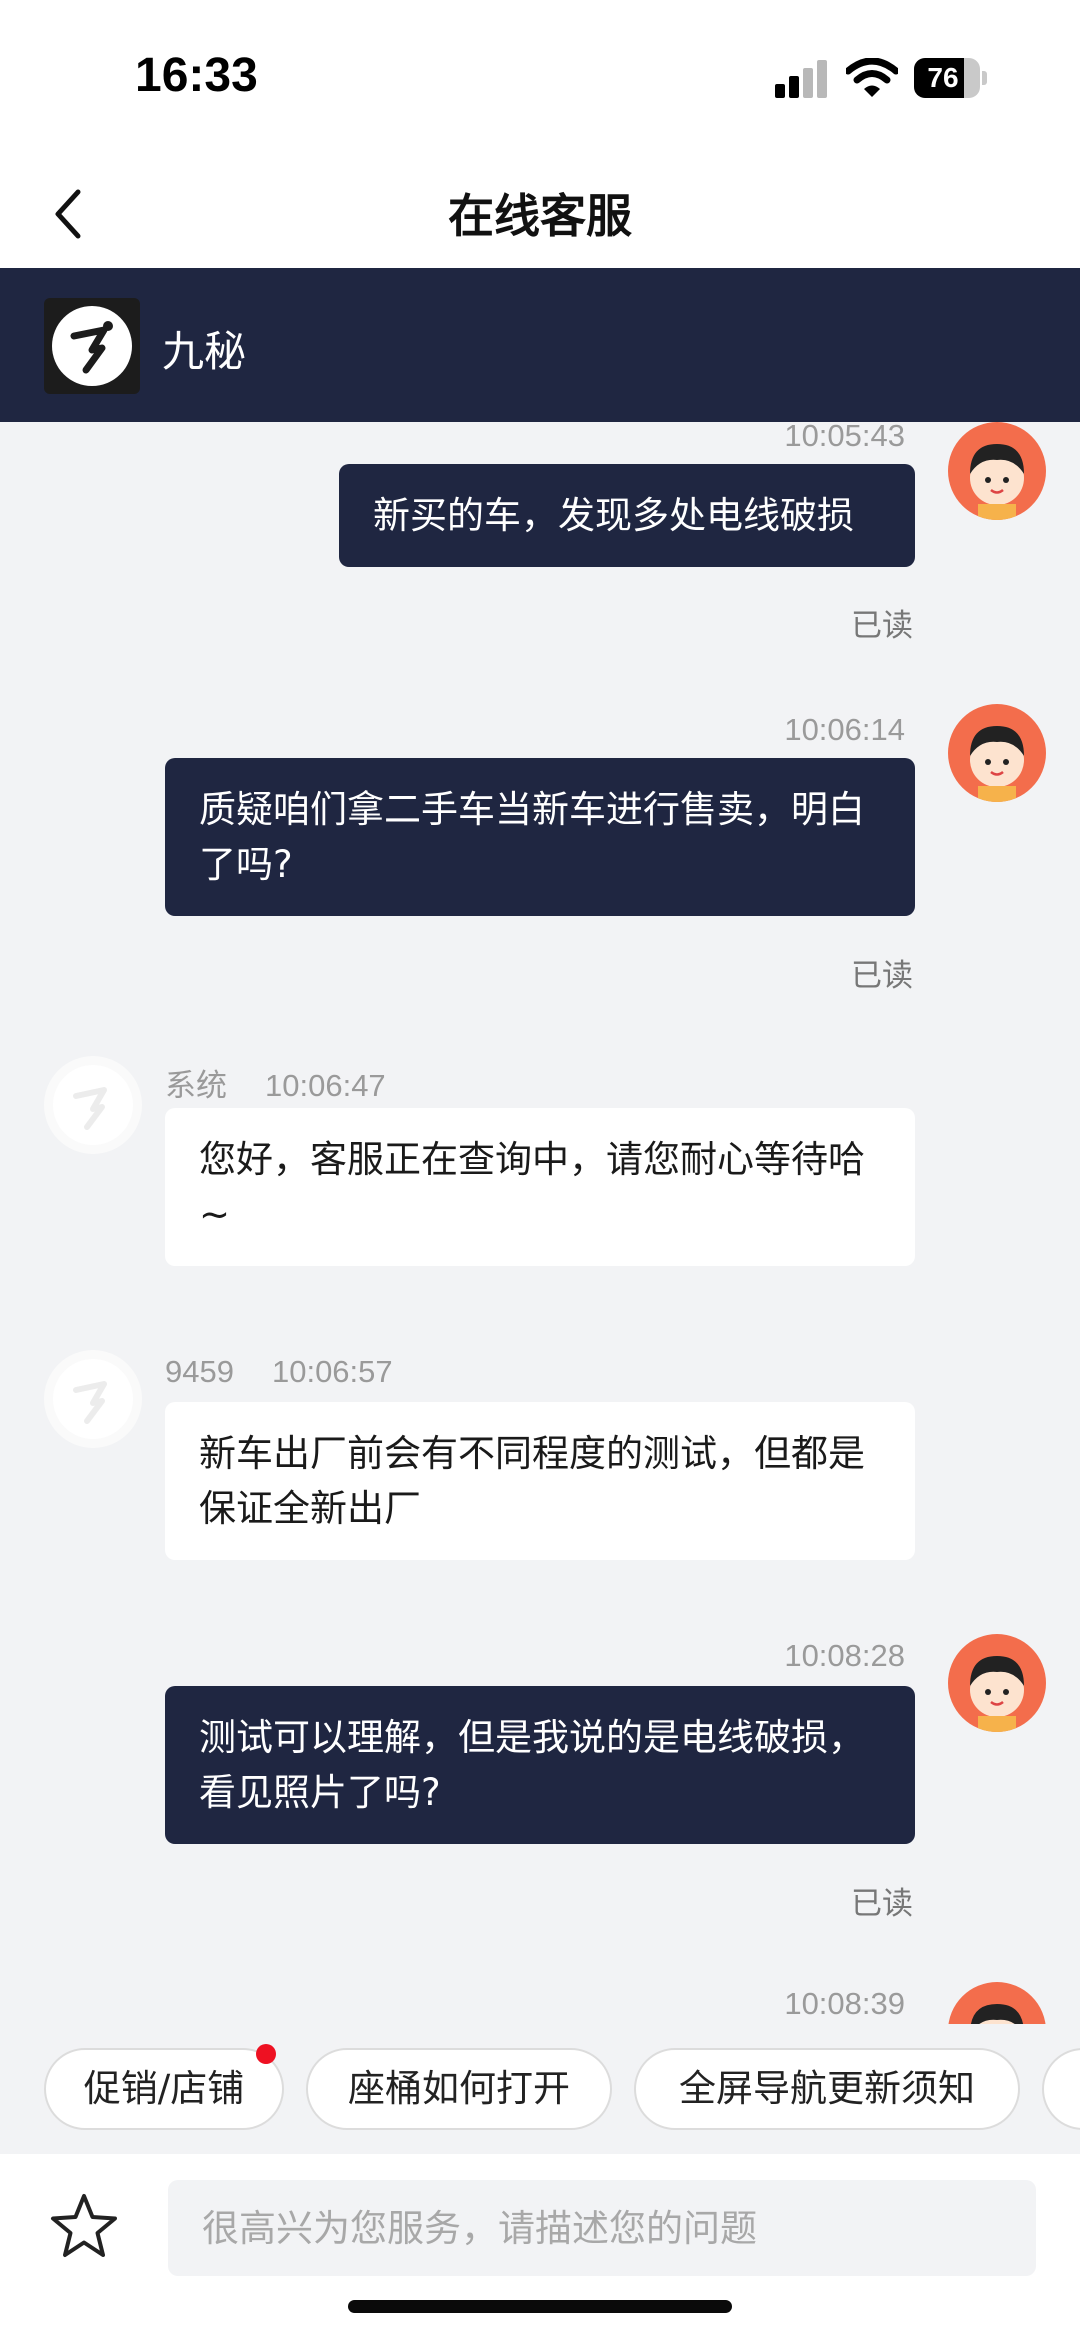 This screenshot has height=2341, width=1080. I want to click on quick-reply-label: 座桶如何打开, so click(459, 2088).